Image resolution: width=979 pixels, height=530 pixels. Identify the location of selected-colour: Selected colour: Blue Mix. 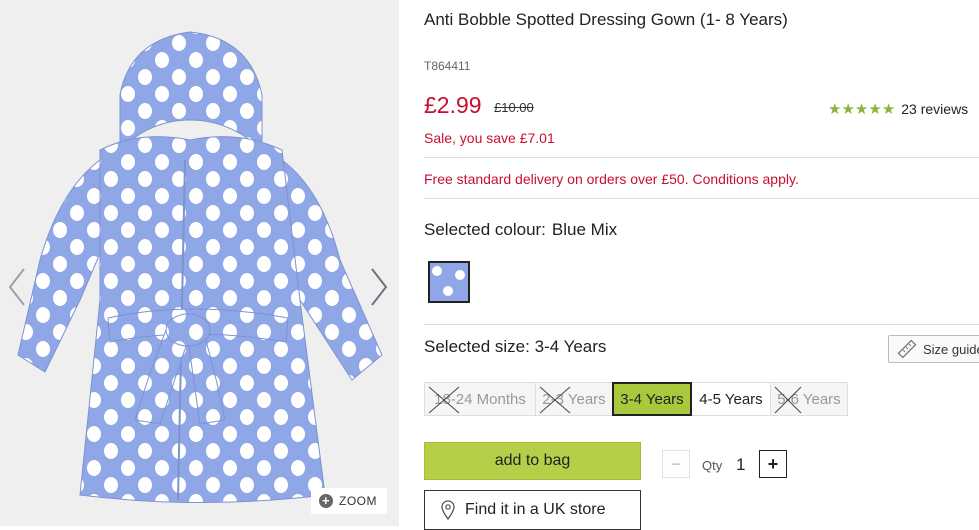
(520, 230).